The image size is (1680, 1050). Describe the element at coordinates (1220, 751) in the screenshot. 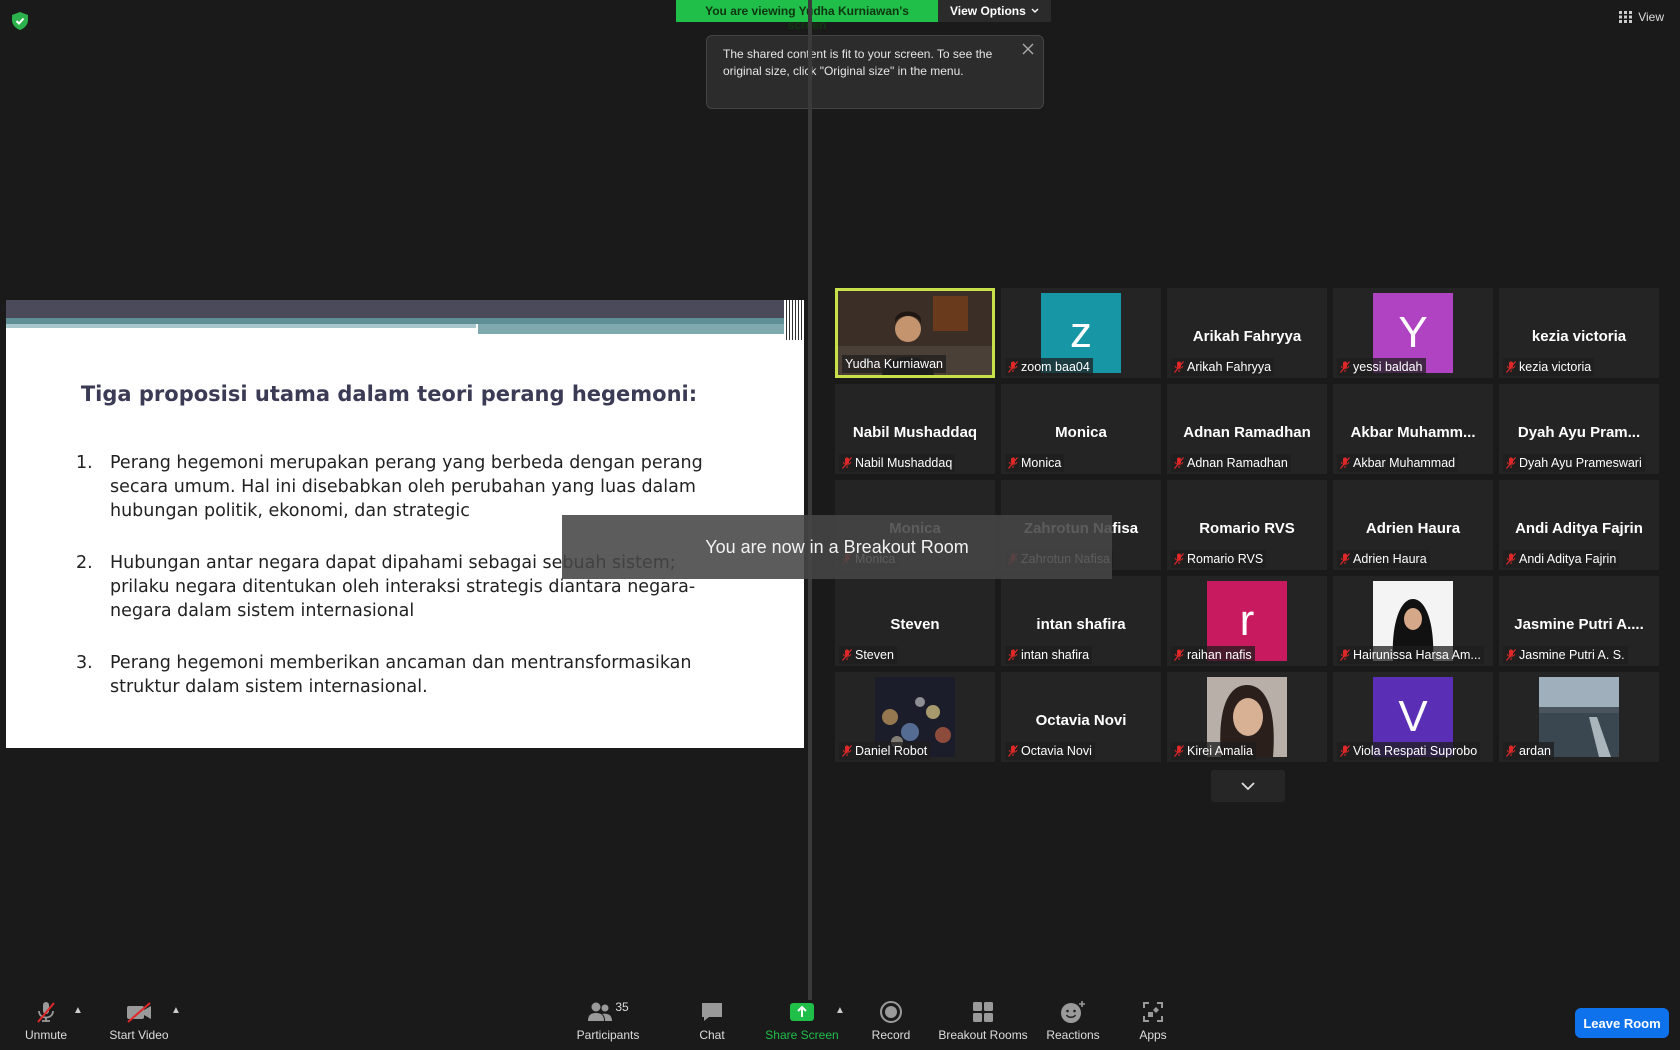

I see `participant-name: Kirei Amalia` at that location.